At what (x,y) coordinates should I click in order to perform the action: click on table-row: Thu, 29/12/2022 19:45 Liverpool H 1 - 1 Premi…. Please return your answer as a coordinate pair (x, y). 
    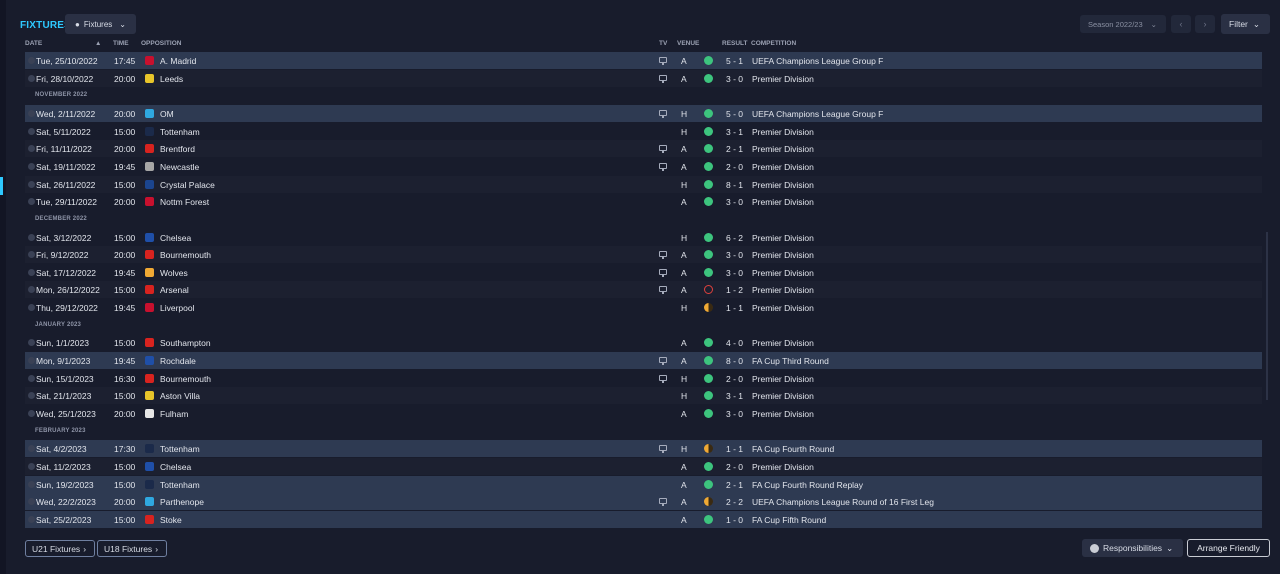
    Looking at the image, I should click on (643, 307).